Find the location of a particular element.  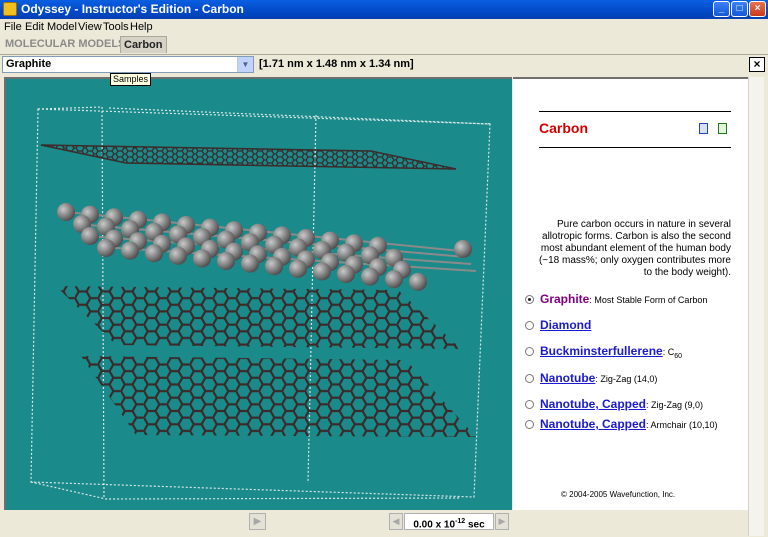

option-detail: : Zig-Zag (9,0) is located at coordinates (675, 405).